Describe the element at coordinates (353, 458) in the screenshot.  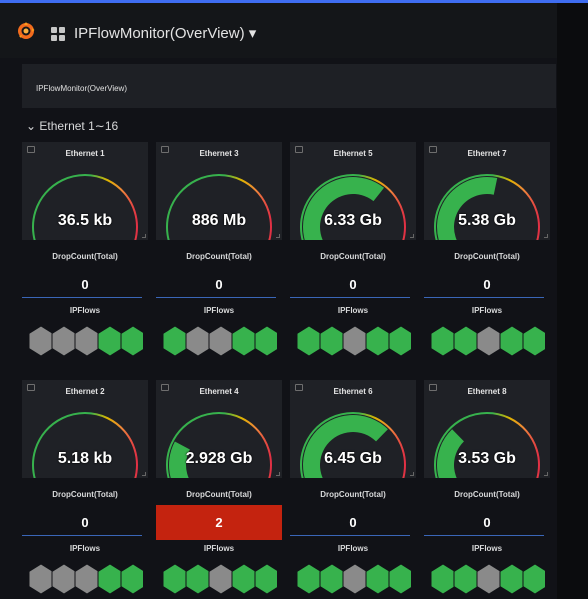
I see `gauge-value: 6.45 Gb` at that location.